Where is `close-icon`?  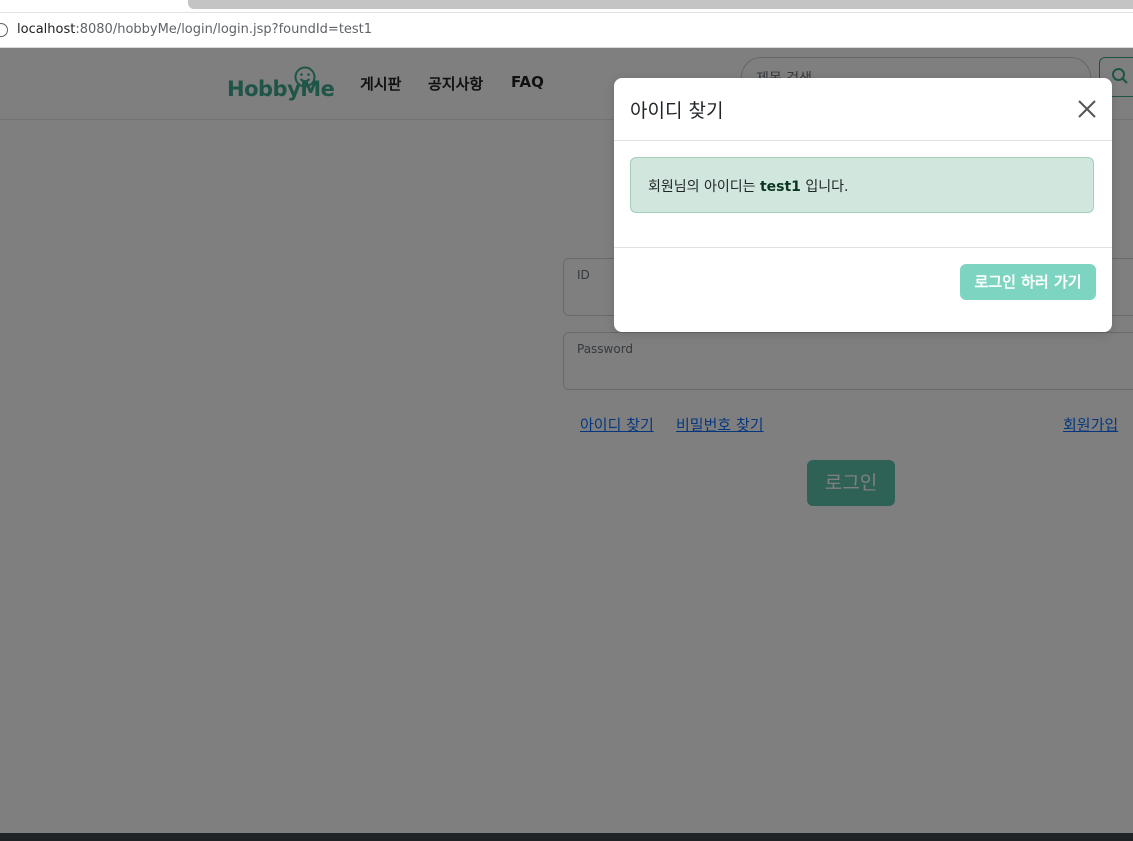
close-icon is located at coordinates (1087, 109).